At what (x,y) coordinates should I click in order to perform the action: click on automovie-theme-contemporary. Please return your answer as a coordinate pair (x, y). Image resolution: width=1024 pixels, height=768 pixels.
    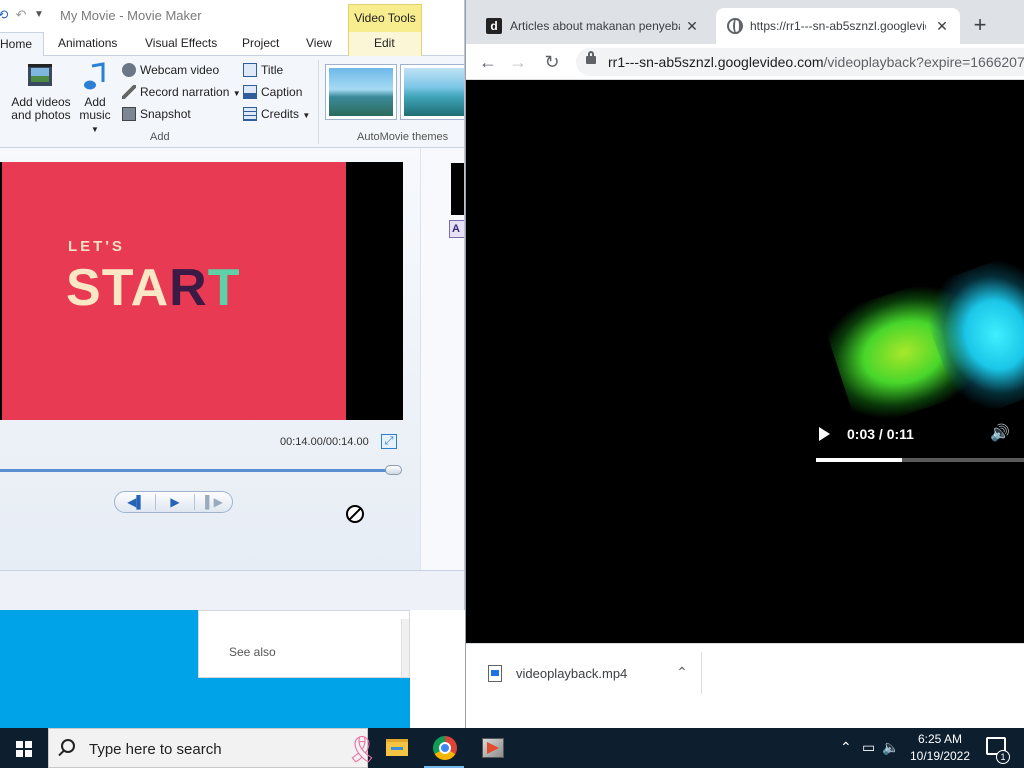
    Looking at the image, I should click on (432, 92).